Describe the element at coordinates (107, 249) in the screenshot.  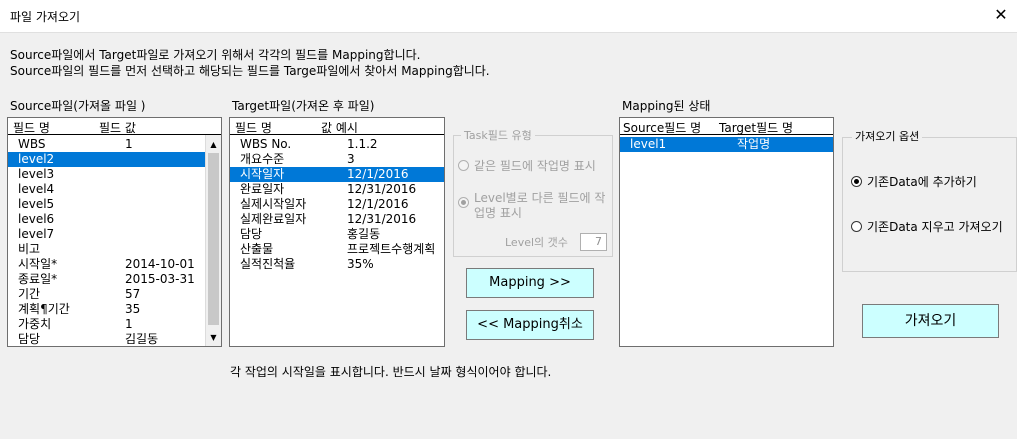
I see `source-row: 비고` at that location.